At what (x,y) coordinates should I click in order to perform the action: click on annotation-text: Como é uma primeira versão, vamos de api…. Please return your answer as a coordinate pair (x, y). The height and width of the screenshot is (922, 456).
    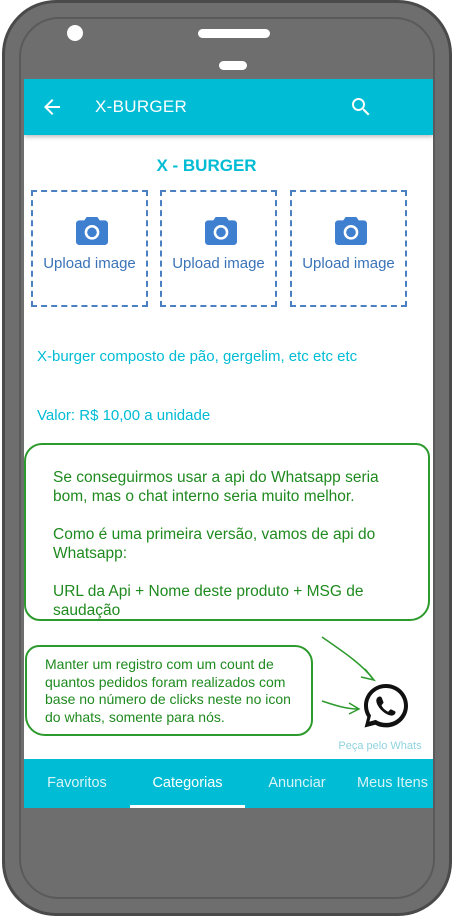
    Looking at the image, I should click on (214, 544).